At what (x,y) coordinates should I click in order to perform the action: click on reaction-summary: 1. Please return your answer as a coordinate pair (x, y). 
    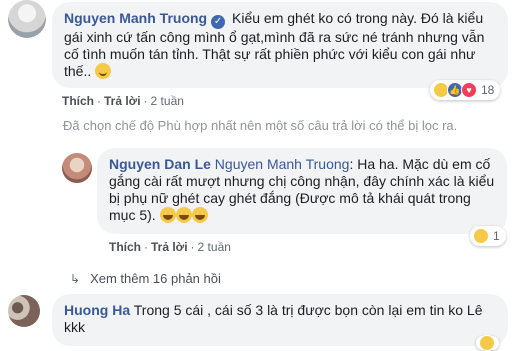
    Looking at the image, I should click on (488, 236).